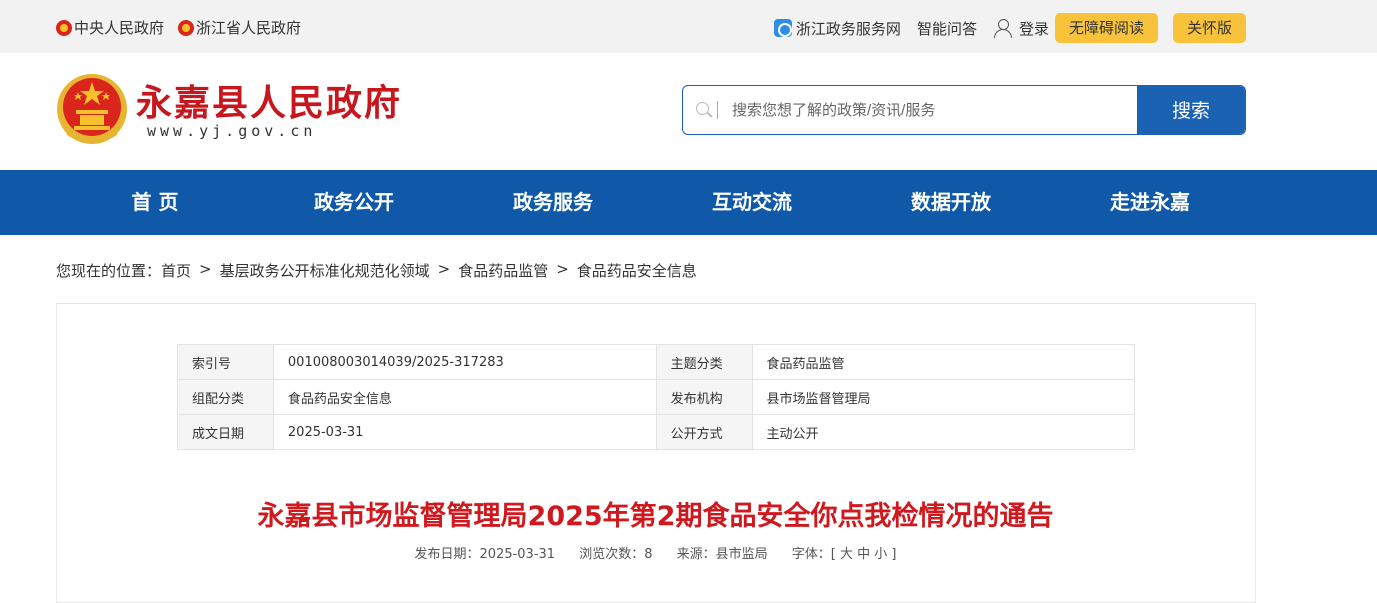 The height and width of the screenshot is (603, 1377). What do you see at coordinates (722, 554) in the screenshot?
I see `article-source: 来源：县市监局` at bounding box center [722, 554].